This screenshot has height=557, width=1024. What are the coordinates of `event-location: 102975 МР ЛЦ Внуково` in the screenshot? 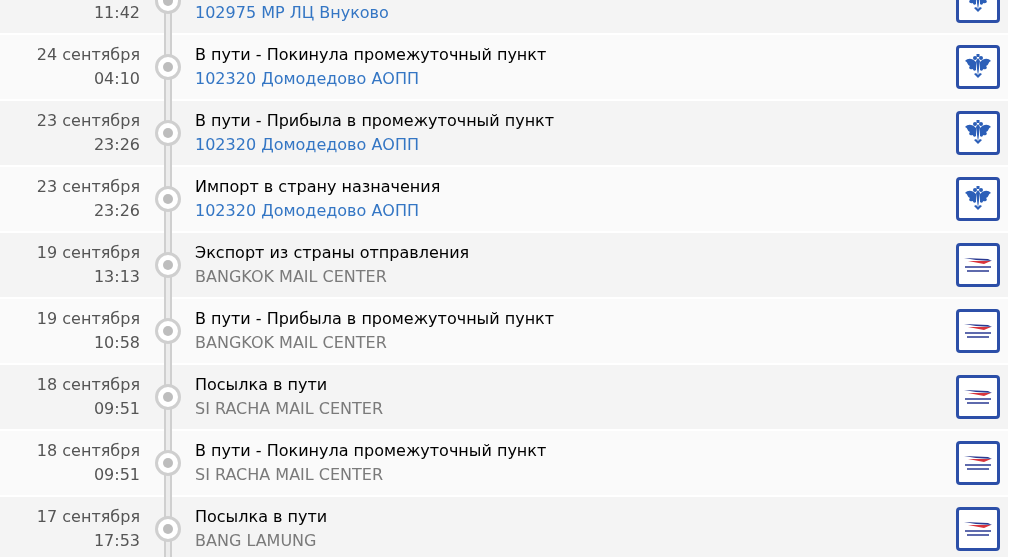 It's located at (292, 13).